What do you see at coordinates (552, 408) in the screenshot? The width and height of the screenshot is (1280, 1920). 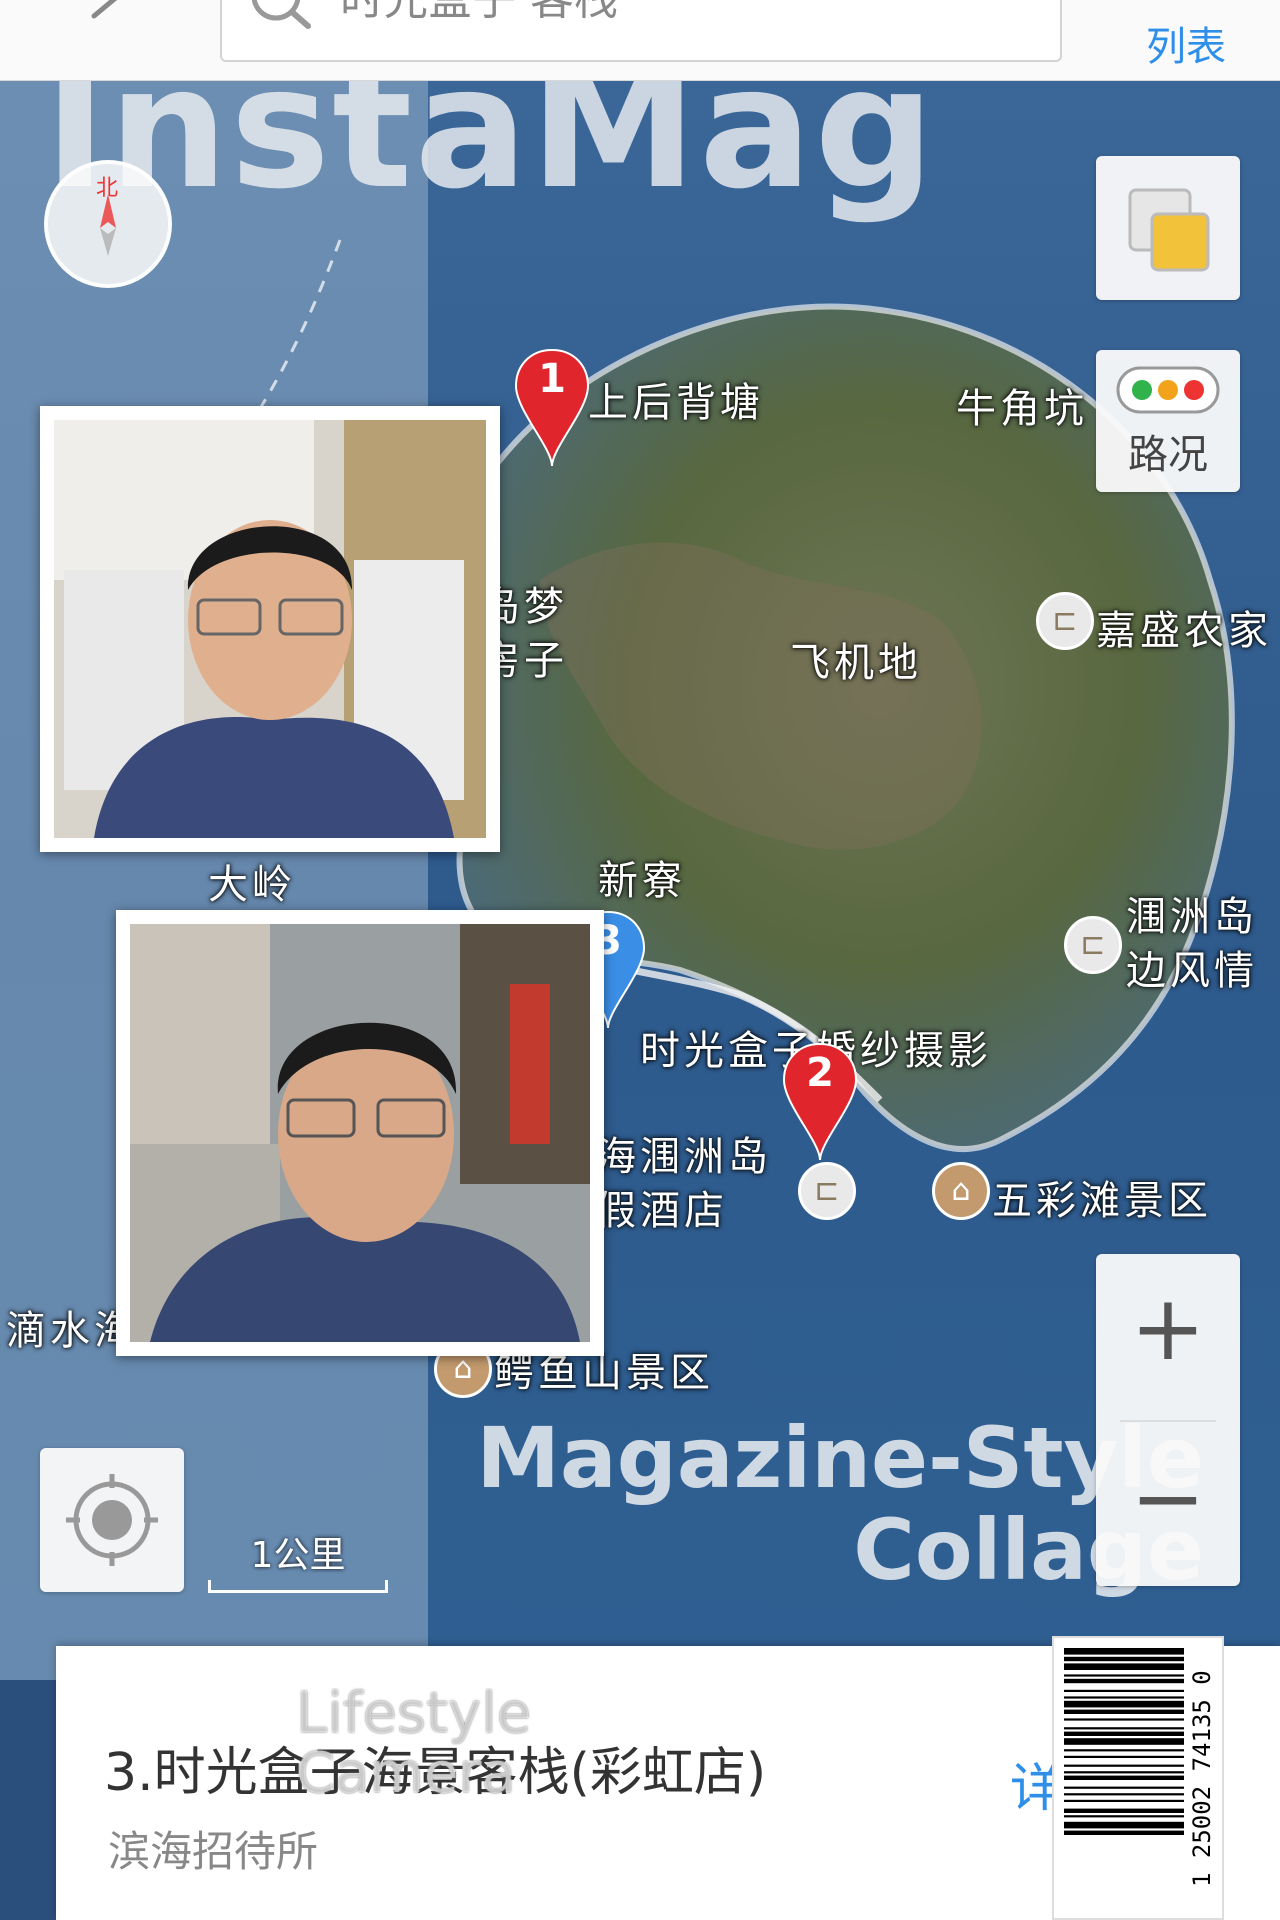 I see `map-pin-1: 1` at bounding box center [552, 408].